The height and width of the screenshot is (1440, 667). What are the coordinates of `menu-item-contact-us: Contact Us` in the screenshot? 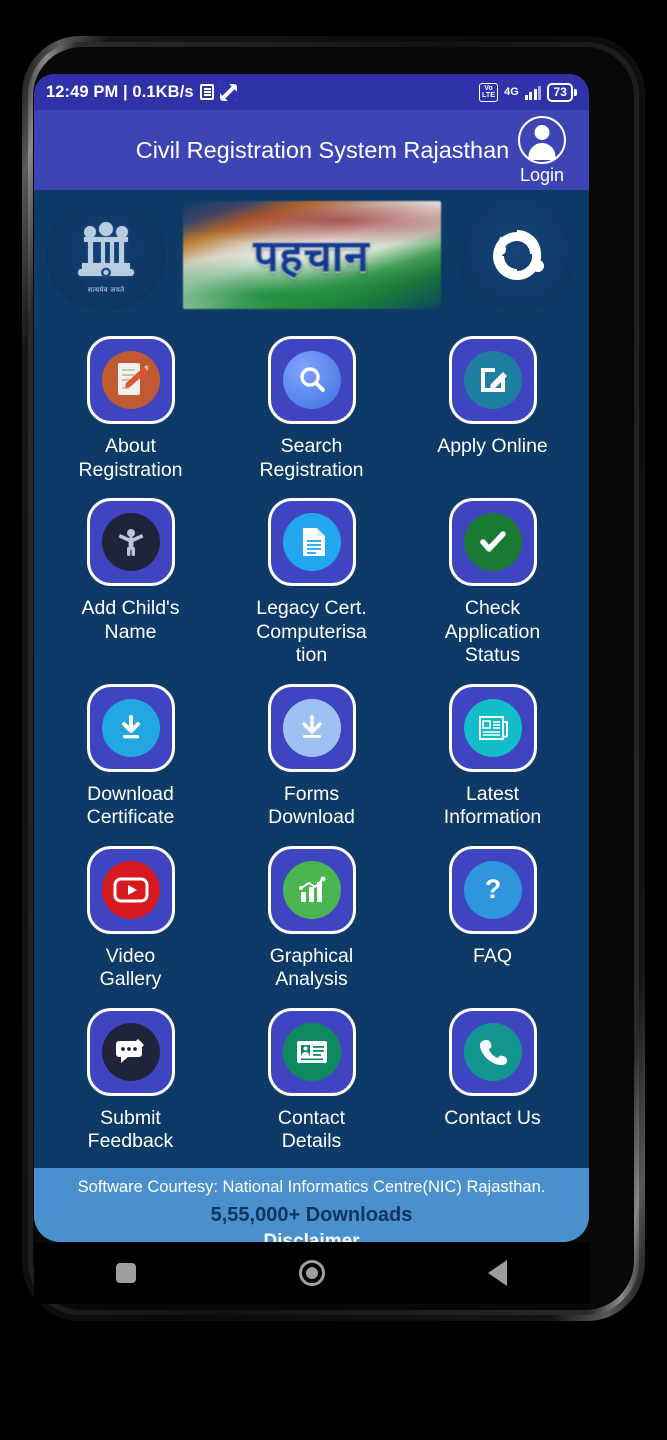 It's located at (492, 1082).